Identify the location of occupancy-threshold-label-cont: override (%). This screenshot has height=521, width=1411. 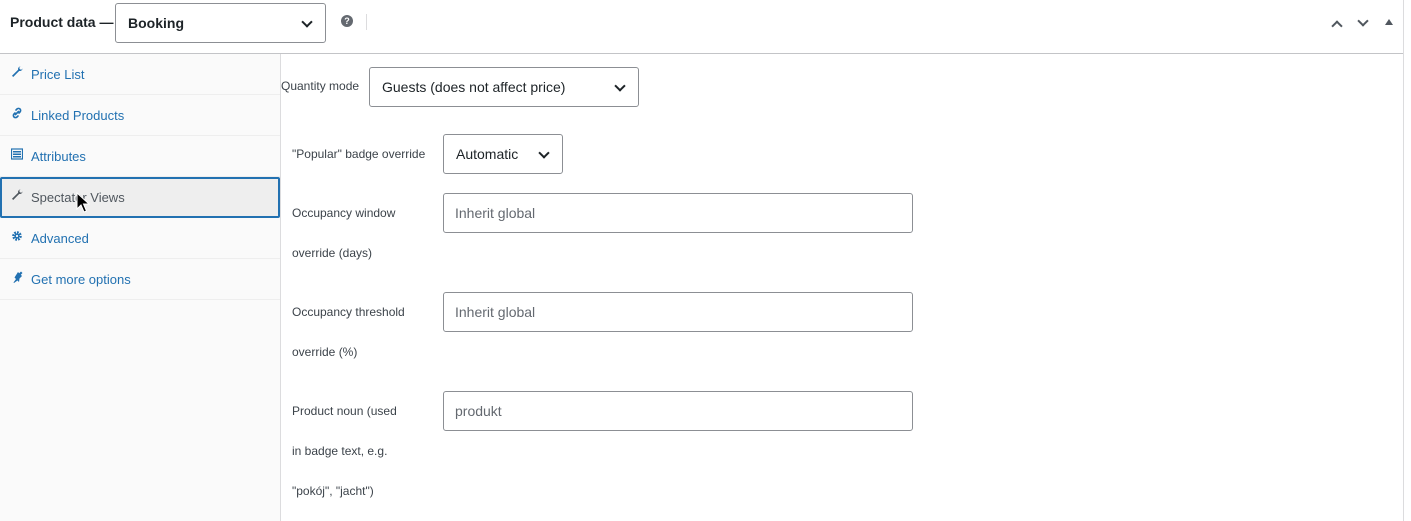
(325, 352).